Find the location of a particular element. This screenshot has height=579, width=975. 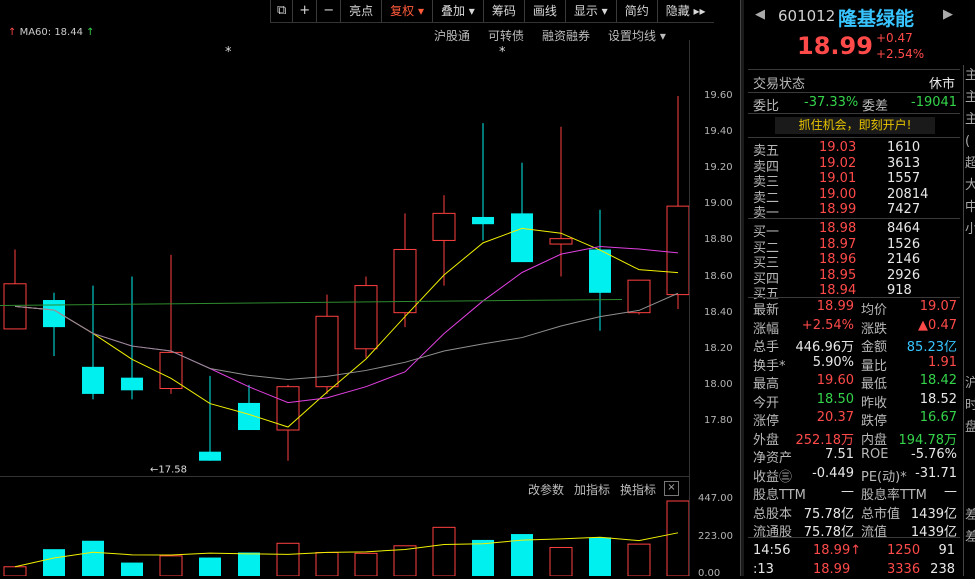

edge-item-14: 沪 is located at coordinates (969, 384).